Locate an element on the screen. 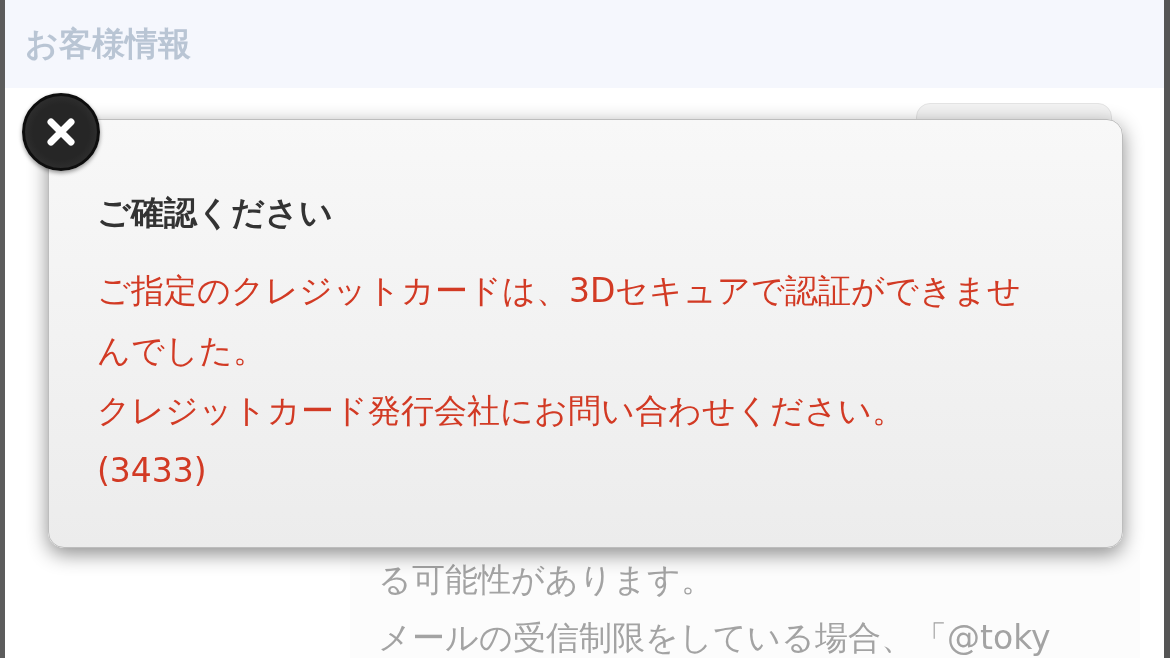 The image size is (1170, 658). dialog-title: ご確認ください is located at coordinates (215, 212).